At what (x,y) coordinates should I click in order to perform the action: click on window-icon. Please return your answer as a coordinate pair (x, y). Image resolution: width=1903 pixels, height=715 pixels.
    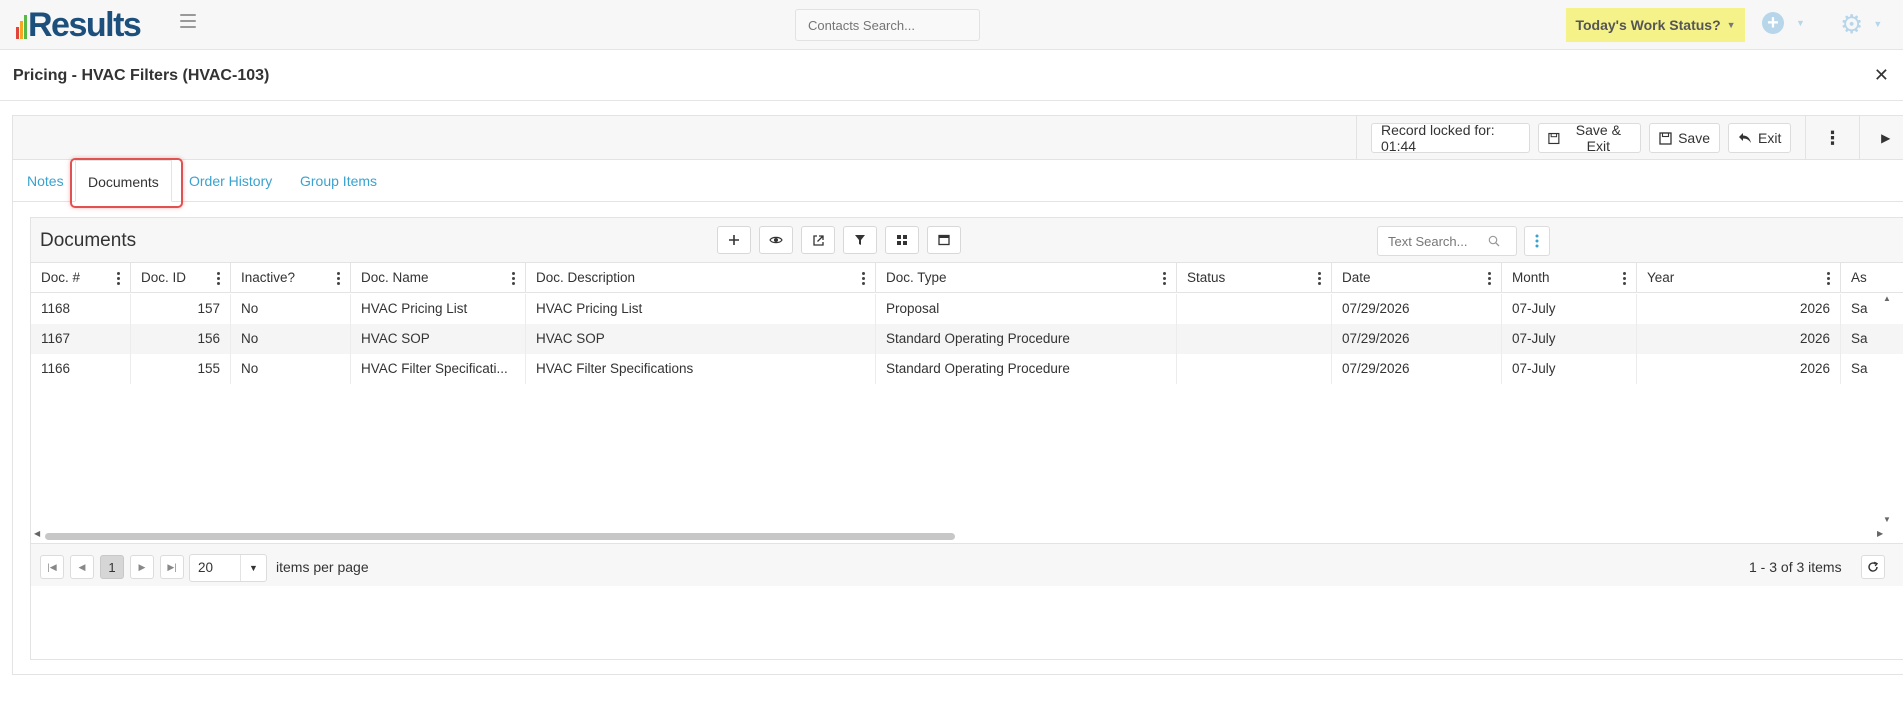
    Looking at the image, I should click on (944, 240).